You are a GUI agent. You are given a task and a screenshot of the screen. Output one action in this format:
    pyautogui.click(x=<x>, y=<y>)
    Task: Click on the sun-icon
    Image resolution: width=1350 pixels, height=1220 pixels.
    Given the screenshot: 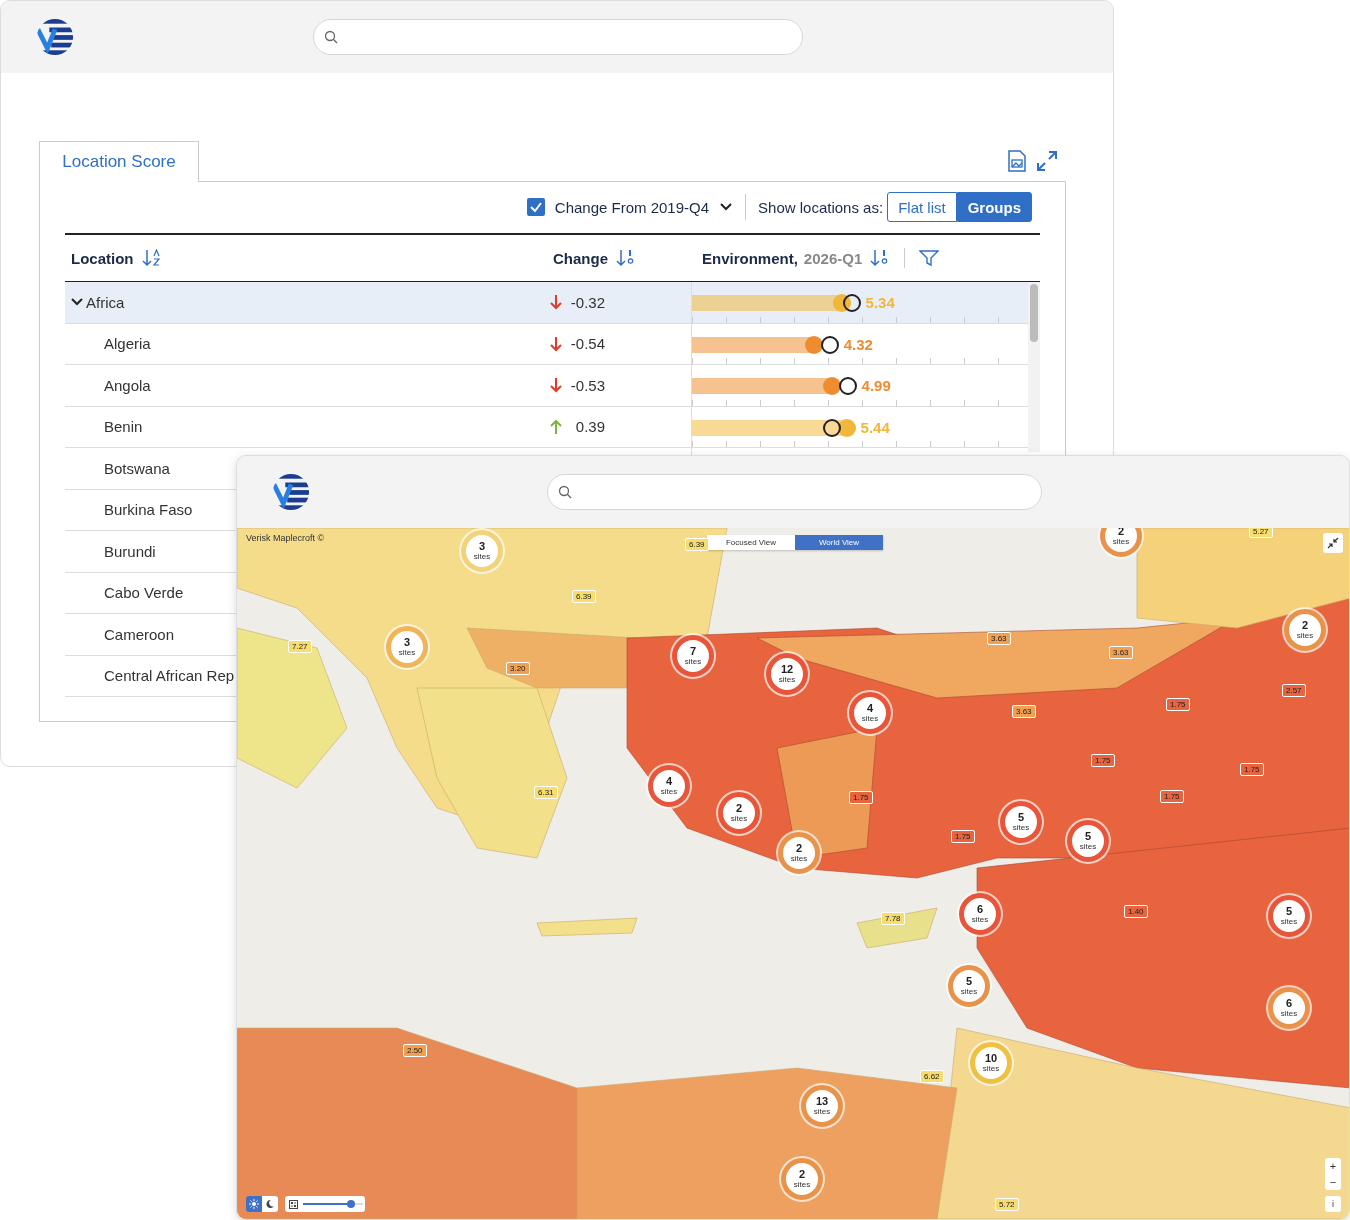 What is the action you would take?
    pyautogui.click(x=254, y=1204)
    